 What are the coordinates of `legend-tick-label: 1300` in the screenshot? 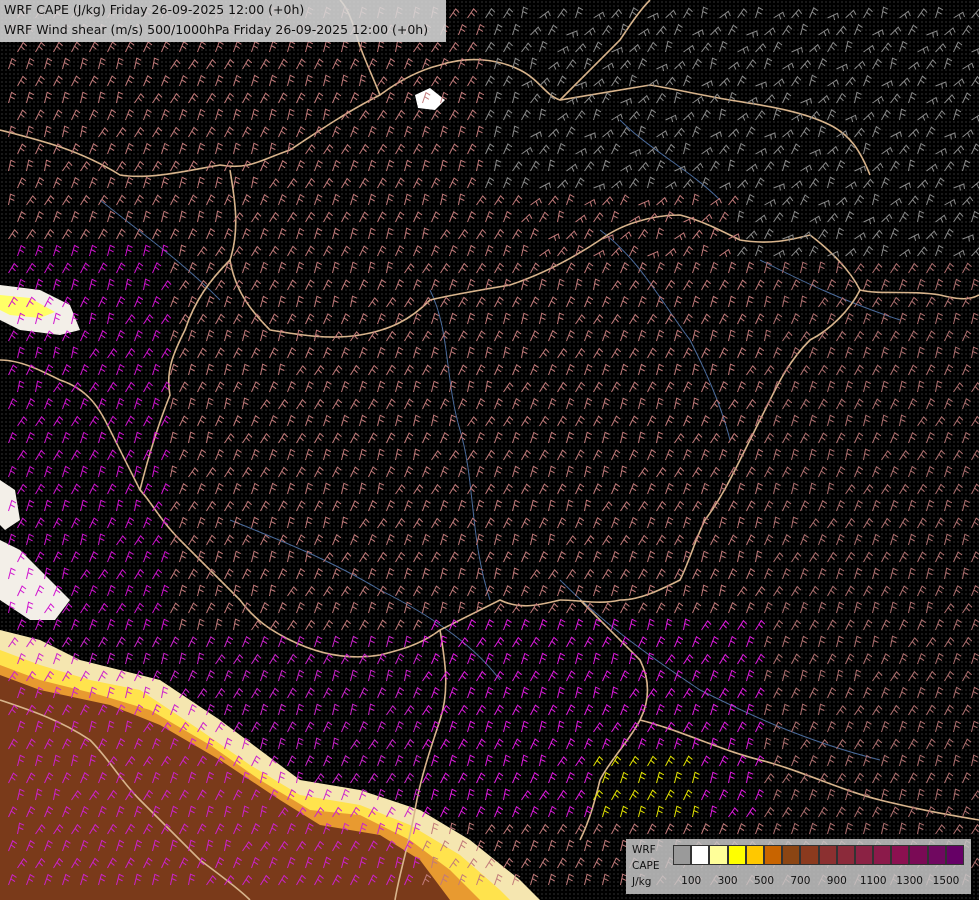 It's located at (909, 881).